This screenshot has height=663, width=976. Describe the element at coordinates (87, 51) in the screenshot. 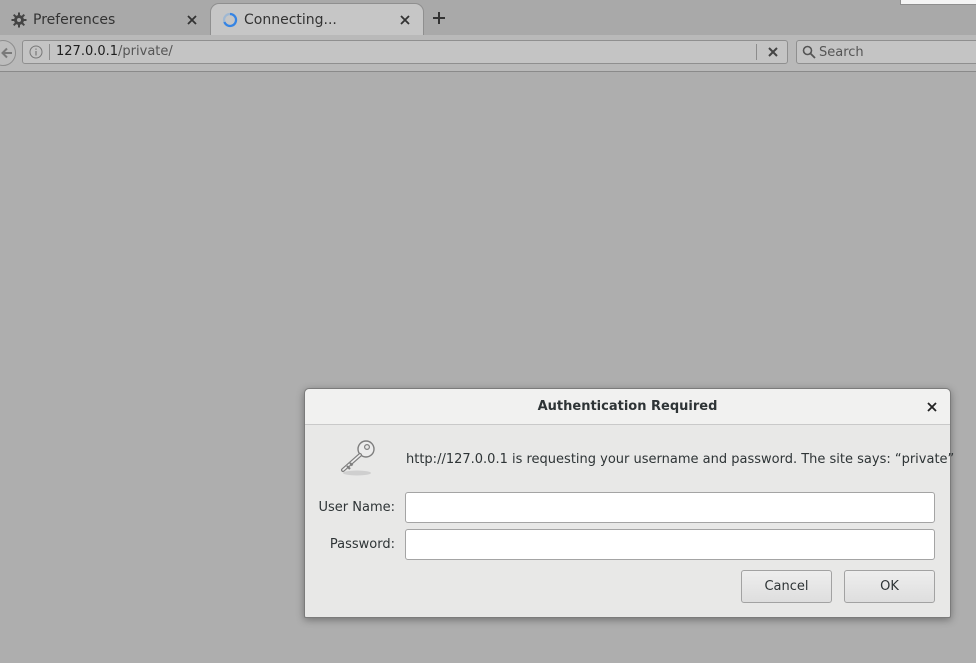

I see `url-host: 127.0.0.1` at that location.